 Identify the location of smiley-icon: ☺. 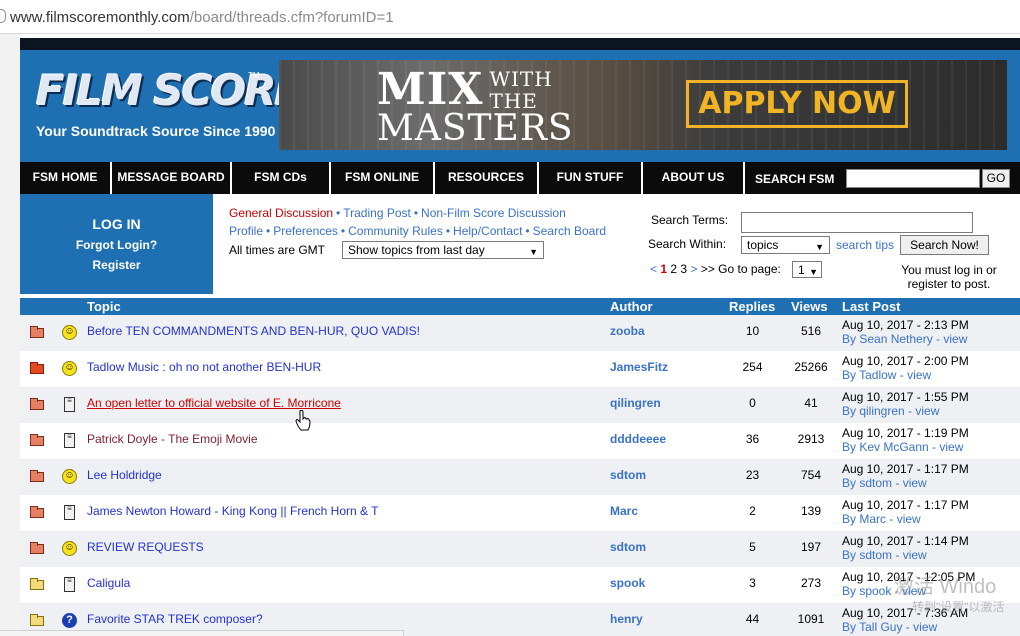
(69, 332).